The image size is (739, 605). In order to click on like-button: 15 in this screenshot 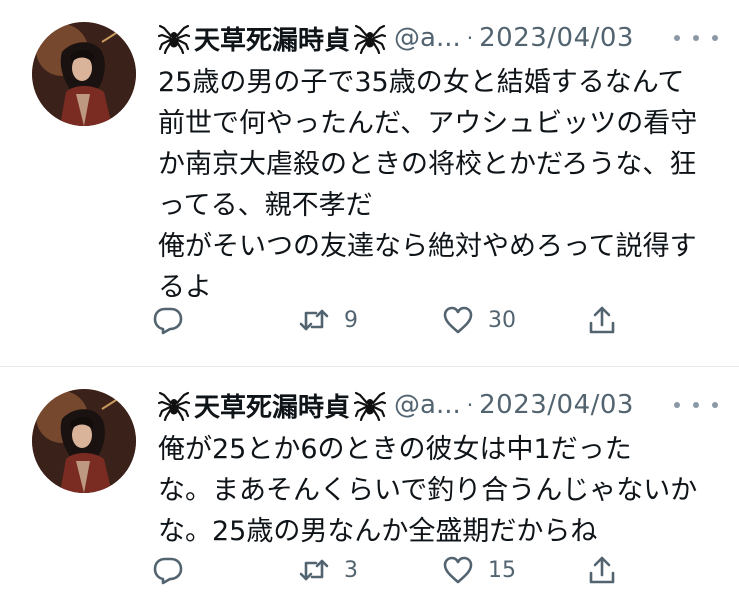, I will do `click(479, 570)`.